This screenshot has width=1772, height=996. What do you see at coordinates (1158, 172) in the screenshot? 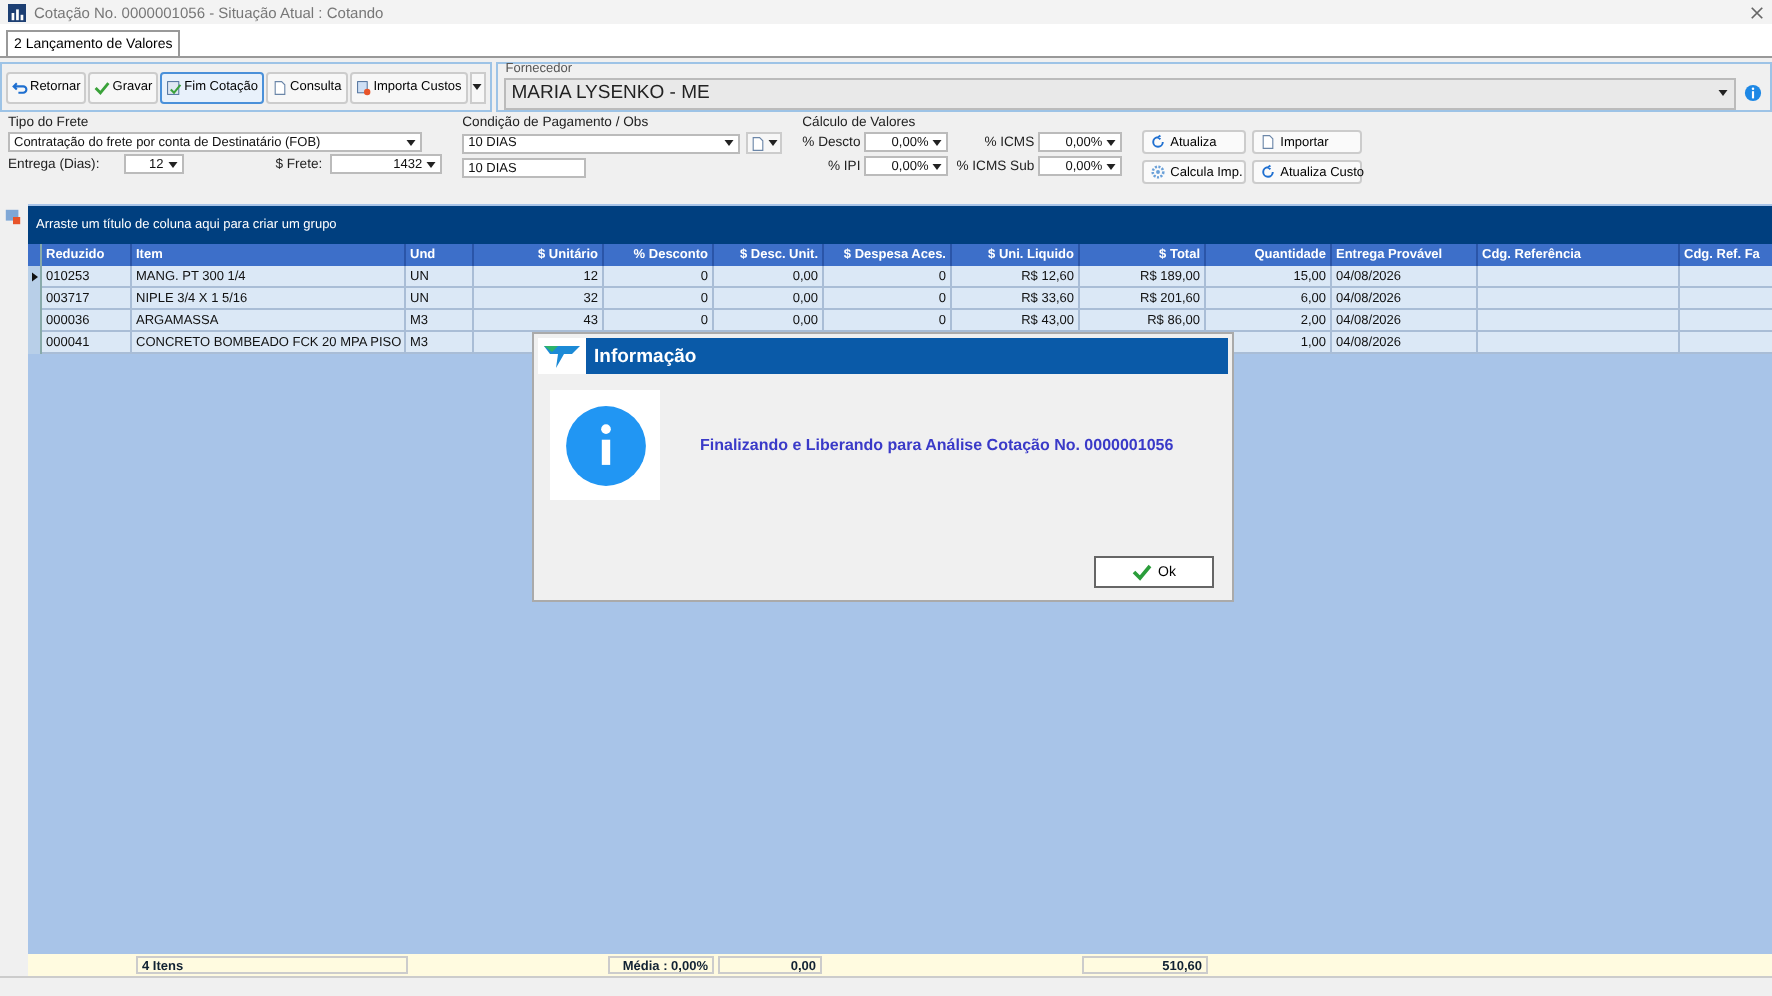
I see `gear-icon` at bounding box center [1158, 172].